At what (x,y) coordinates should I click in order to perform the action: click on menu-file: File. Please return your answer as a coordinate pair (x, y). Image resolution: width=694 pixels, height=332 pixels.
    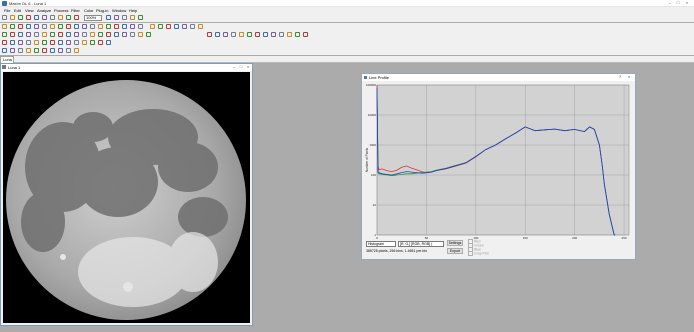
    Looking at the image, I should click on (7, 10).